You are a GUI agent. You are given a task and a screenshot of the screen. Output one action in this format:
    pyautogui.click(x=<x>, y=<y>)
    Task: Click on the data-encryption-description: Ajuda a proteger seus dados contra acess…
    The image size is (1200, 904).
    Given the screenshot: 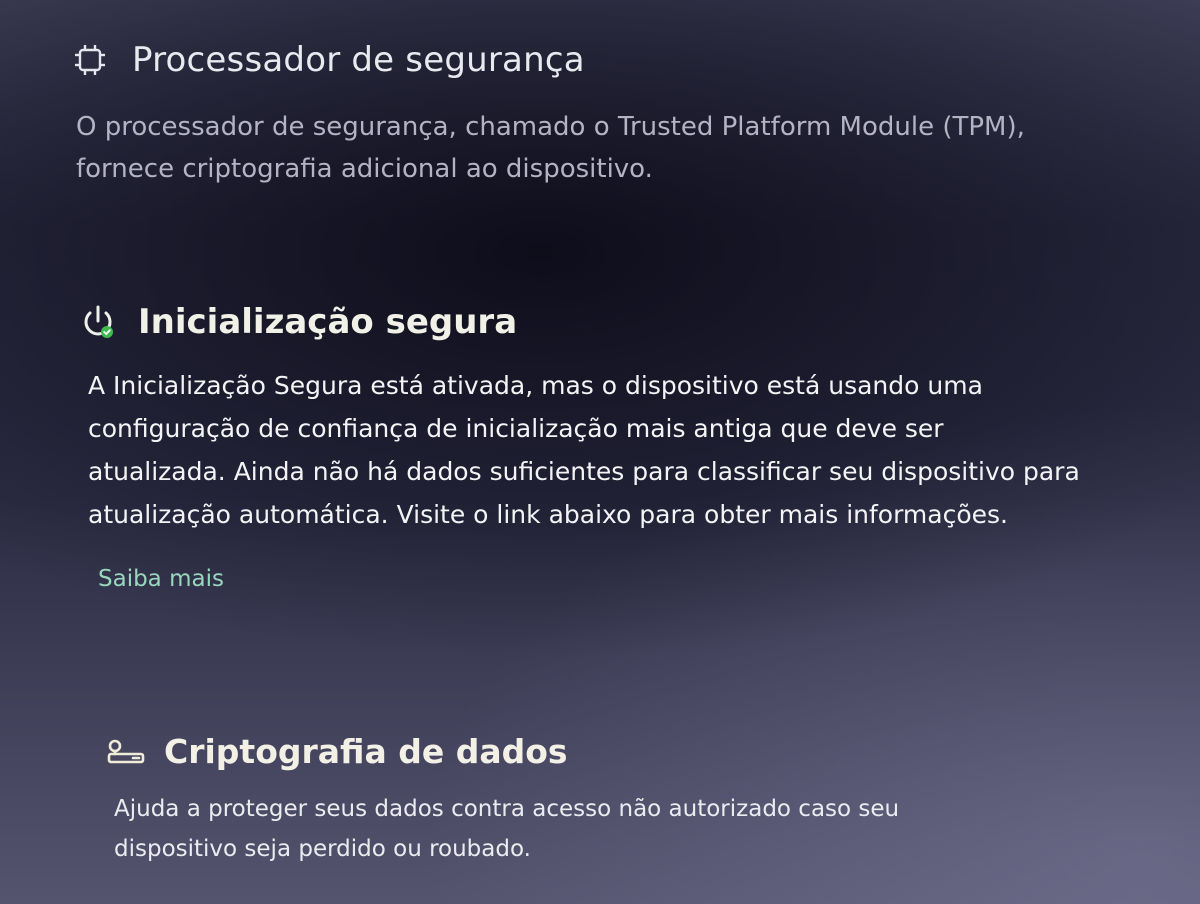 What is the action you would take?
    pyautogui.click(x=507, y=829)
    